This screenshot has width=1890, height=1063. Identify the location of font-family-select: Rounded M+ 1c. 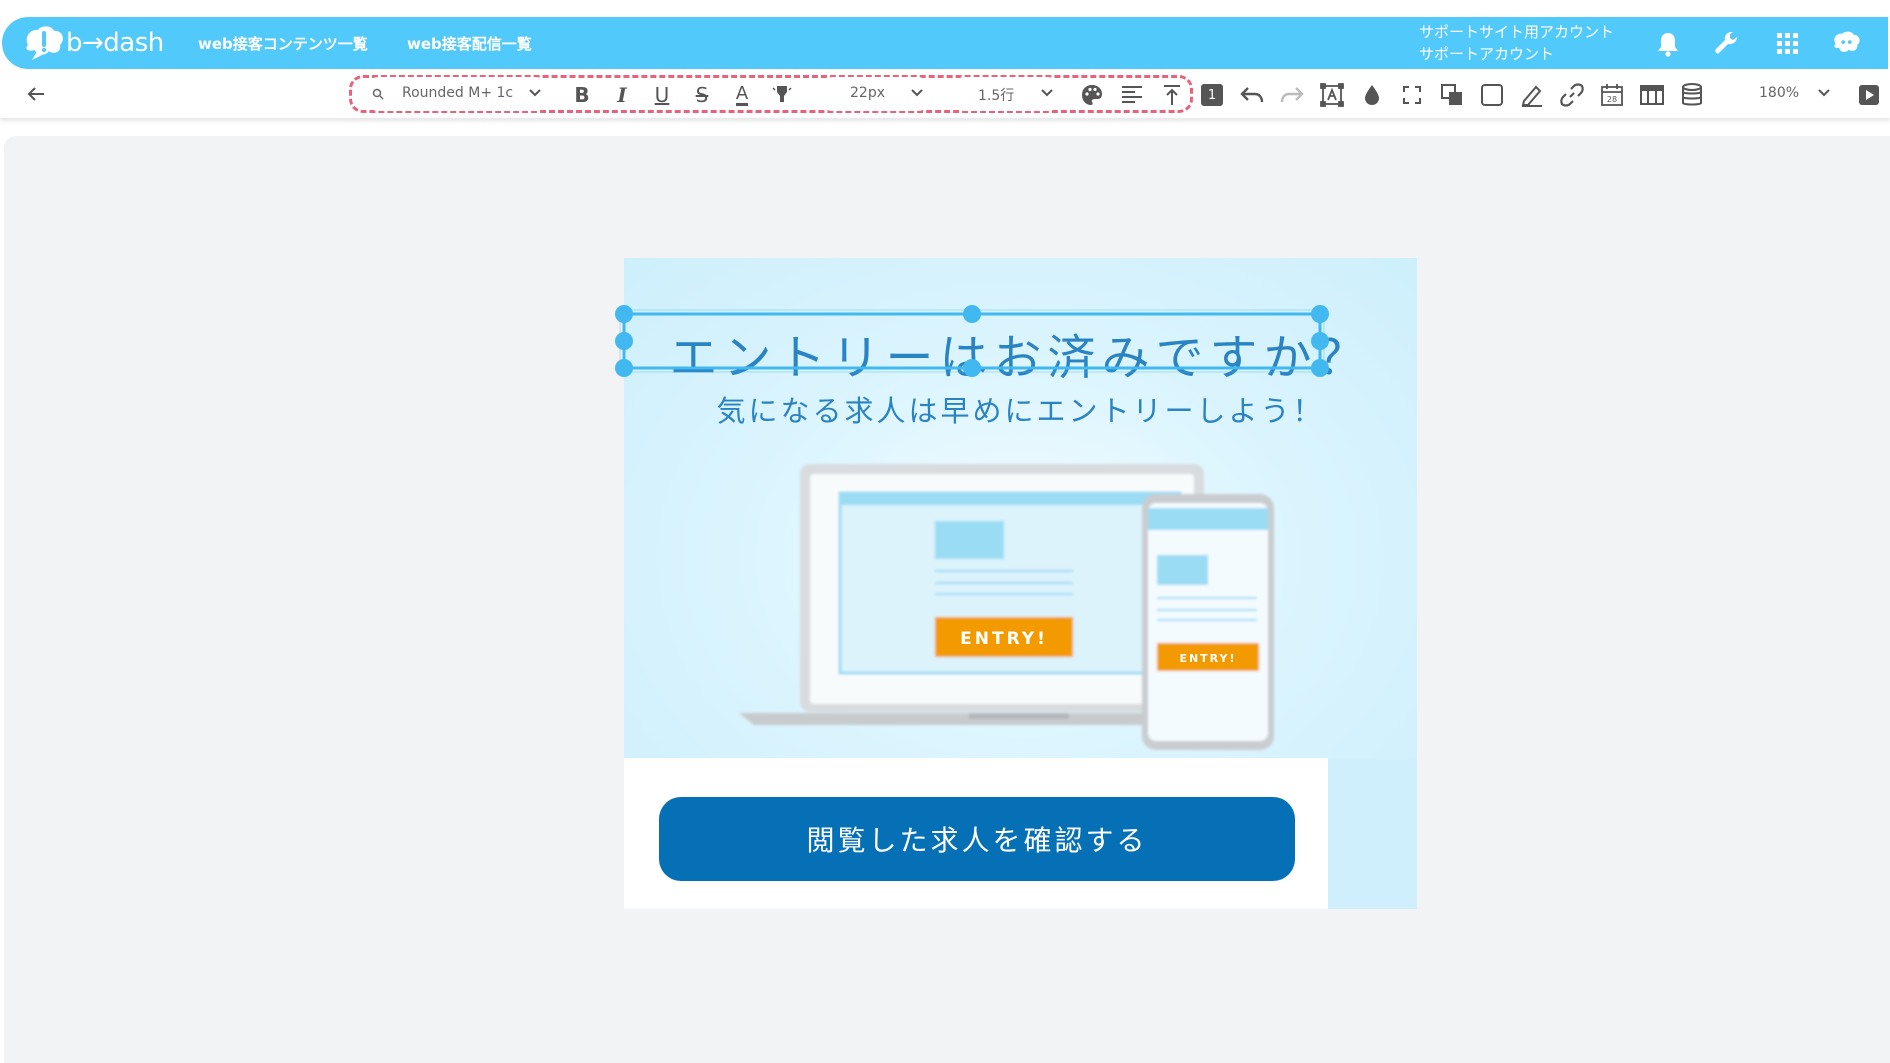
(457, 94).